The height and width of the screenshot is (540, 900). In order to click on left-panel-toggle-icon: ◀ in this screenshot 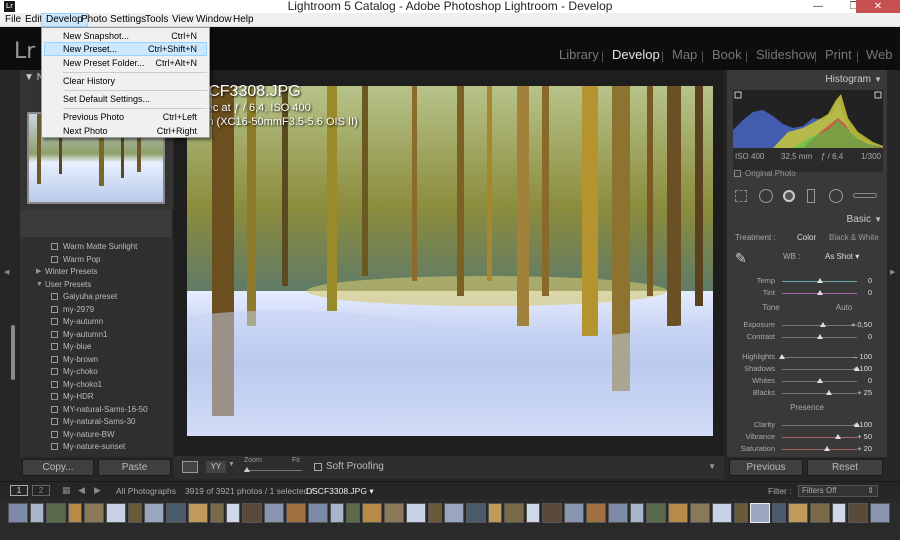, I will do `click(6, 272)`.